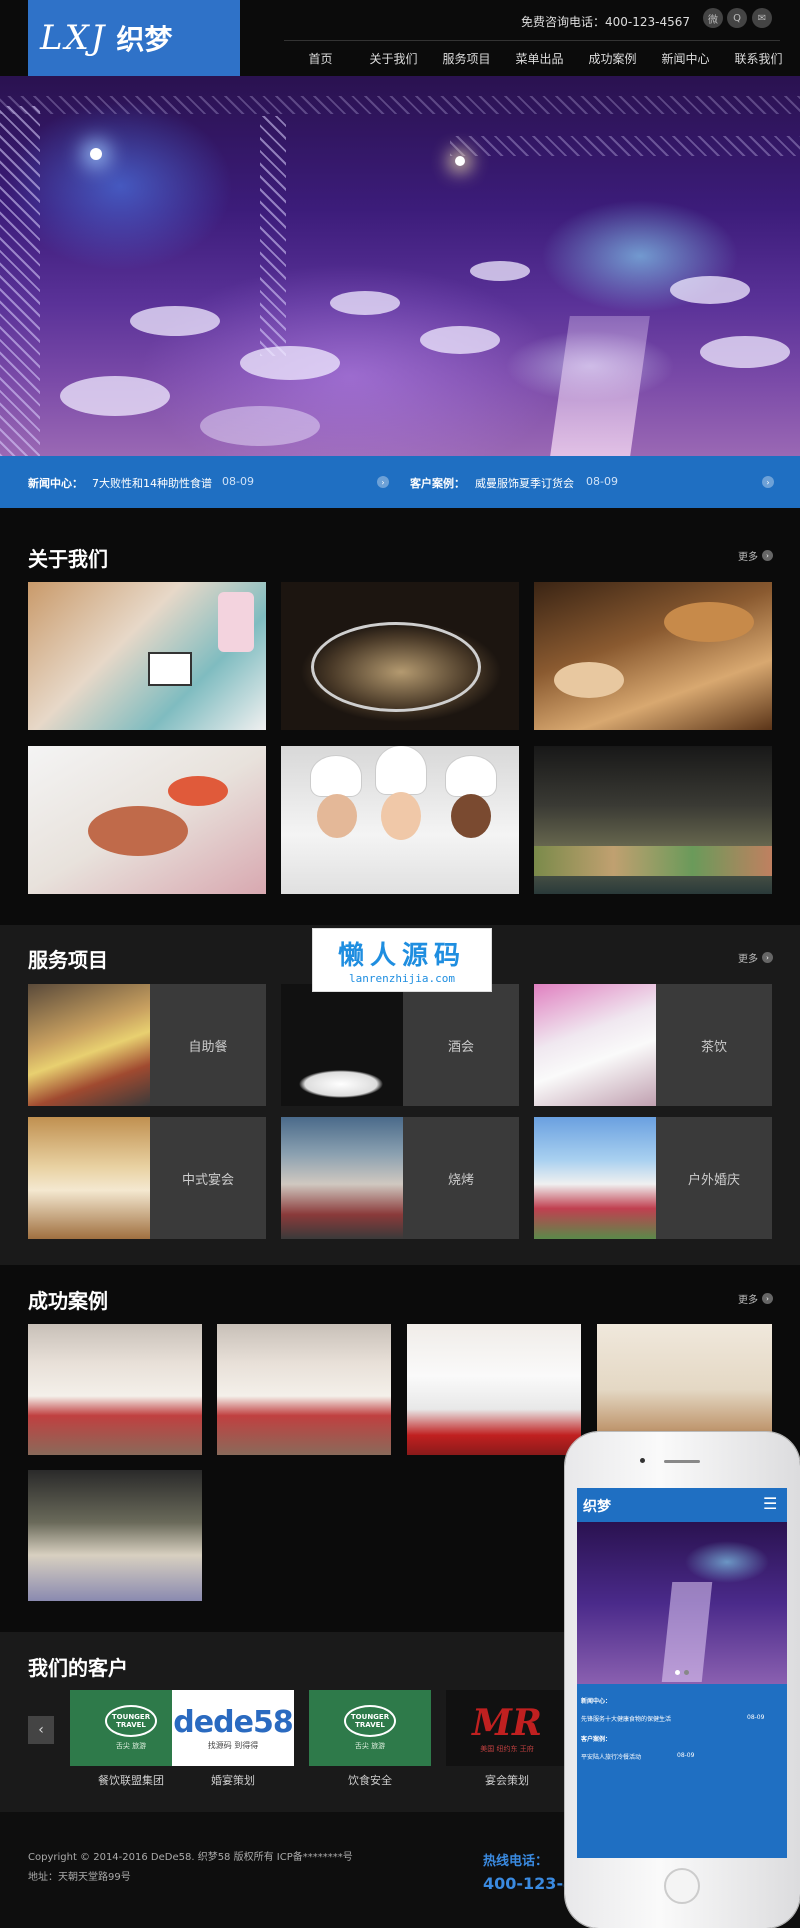 The width and height of the screenshot is (800, 1928). I want to click on cases-title: 成功案例, so click(68, 1301).